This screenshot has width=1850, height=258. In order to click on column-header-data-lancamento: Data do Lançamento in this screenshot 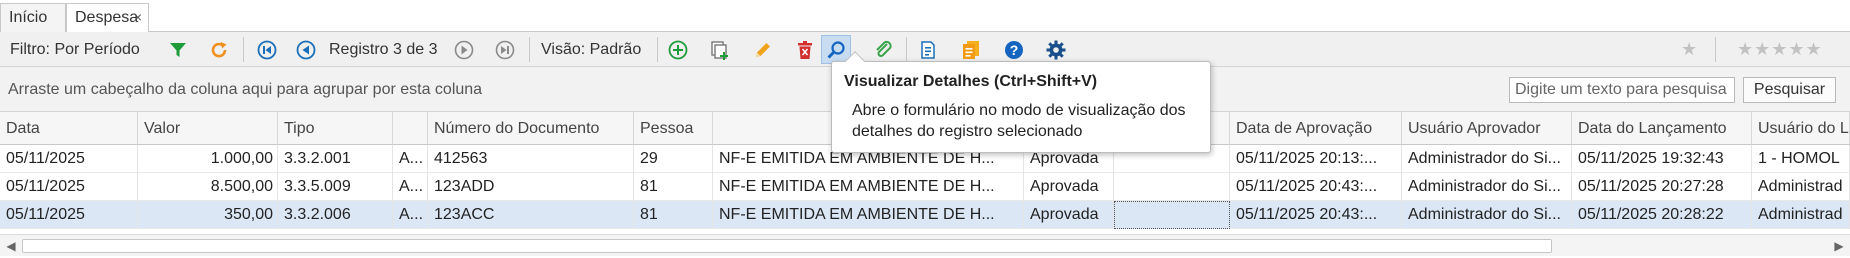, I will do `click(1662, 128)`.